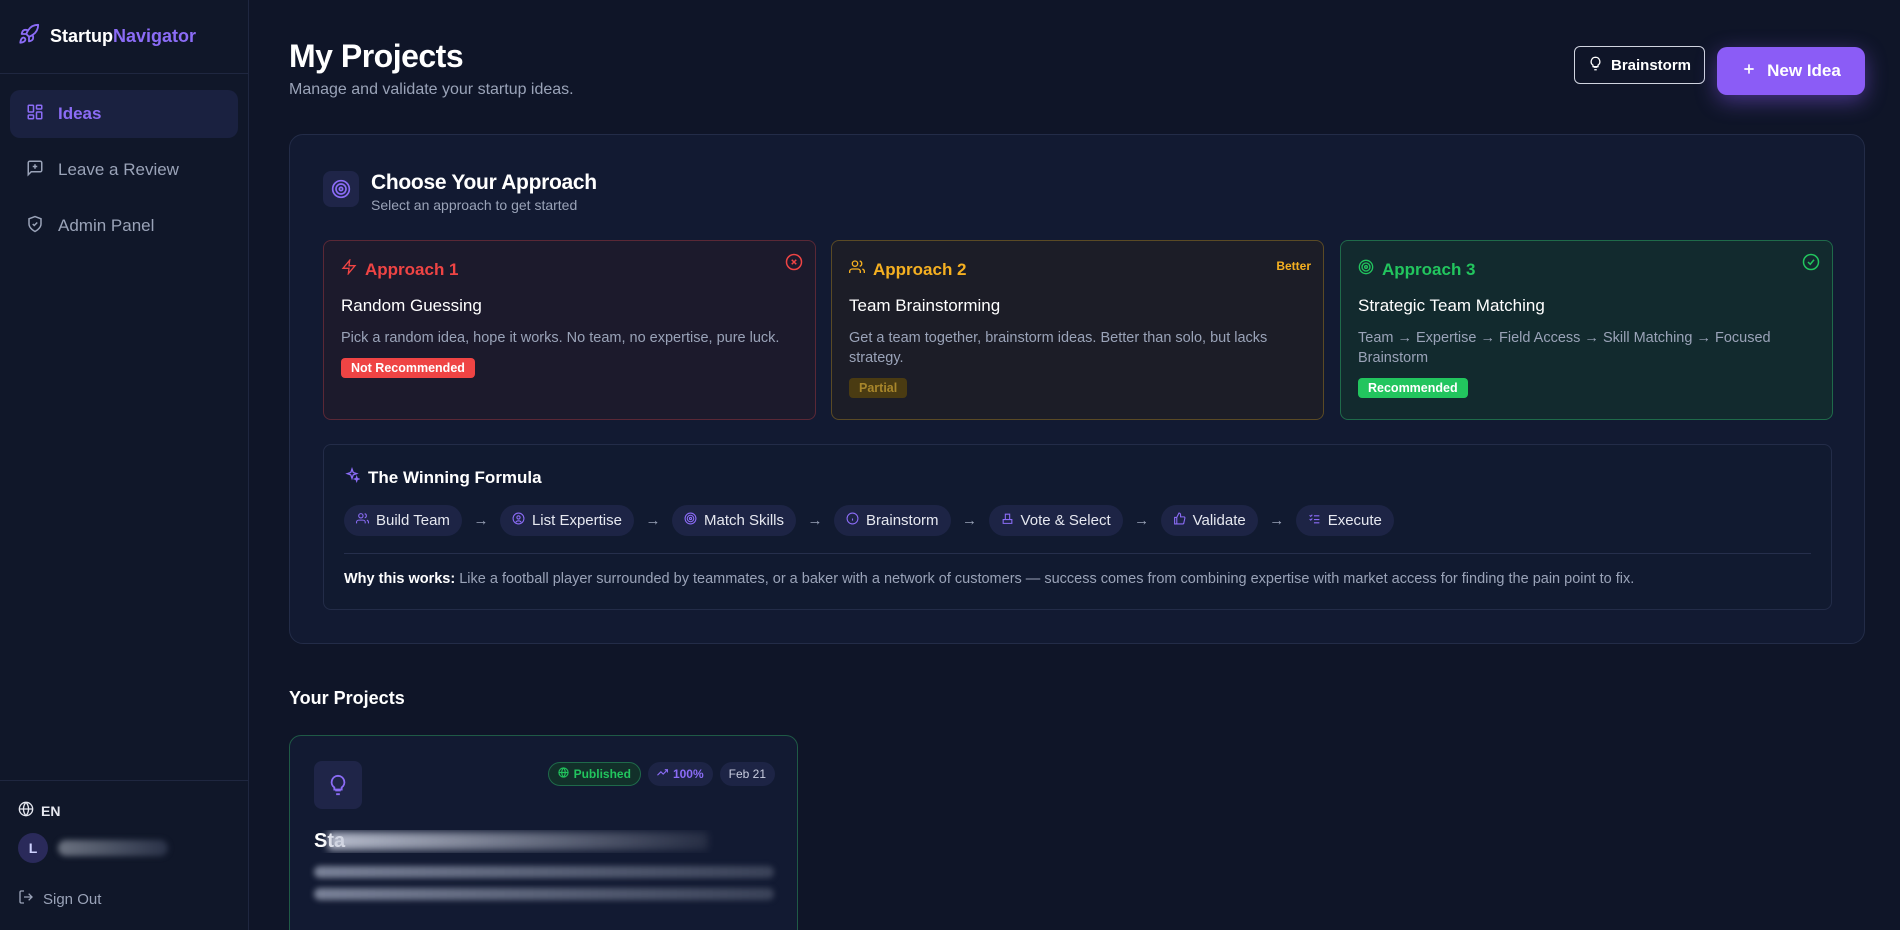 This screenshot has width=1900, height=930. I want to click on step-build-team: Build Team, so click(403, 520).